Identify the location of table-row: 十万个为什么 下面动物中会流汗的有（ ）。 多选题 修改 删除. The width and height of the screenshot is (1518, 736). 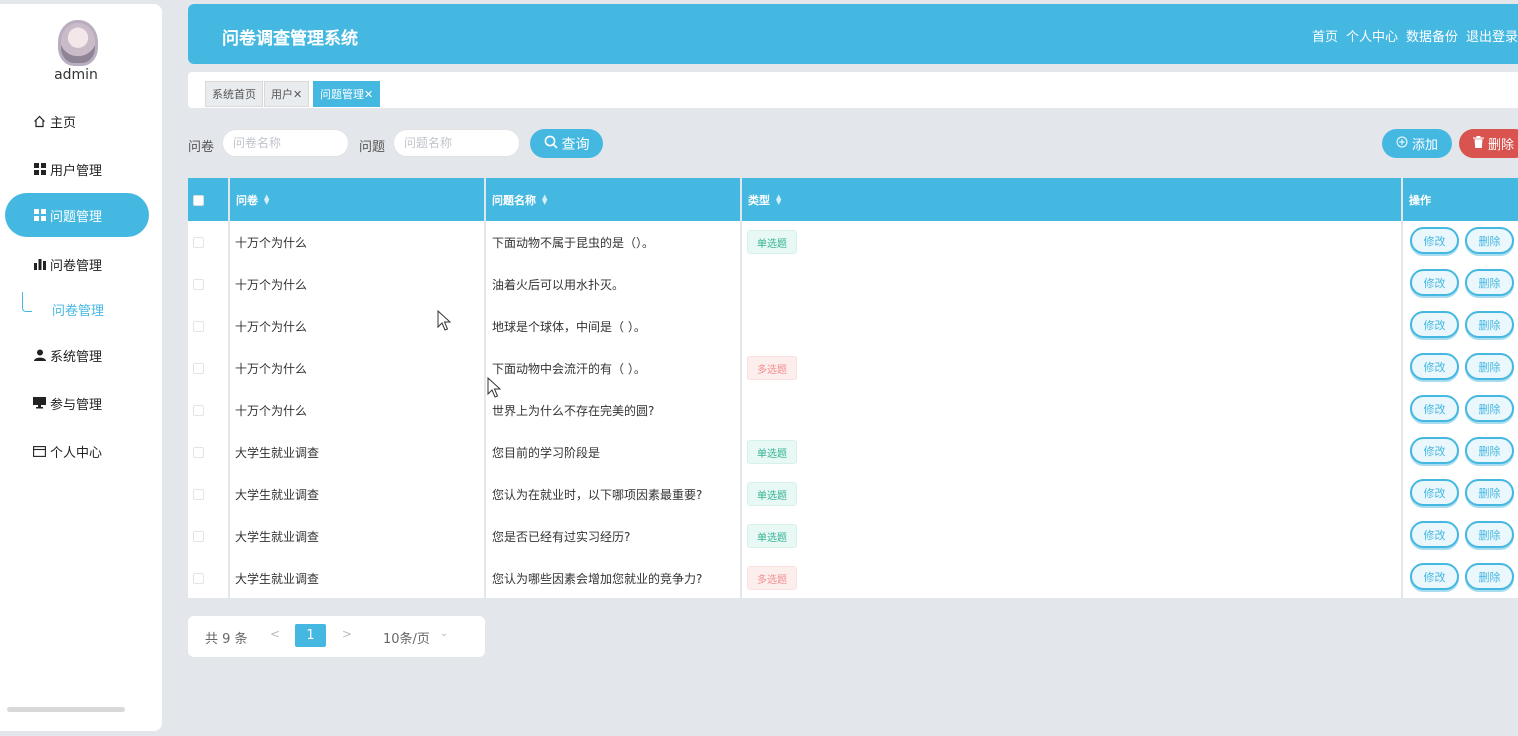
(853, 368).